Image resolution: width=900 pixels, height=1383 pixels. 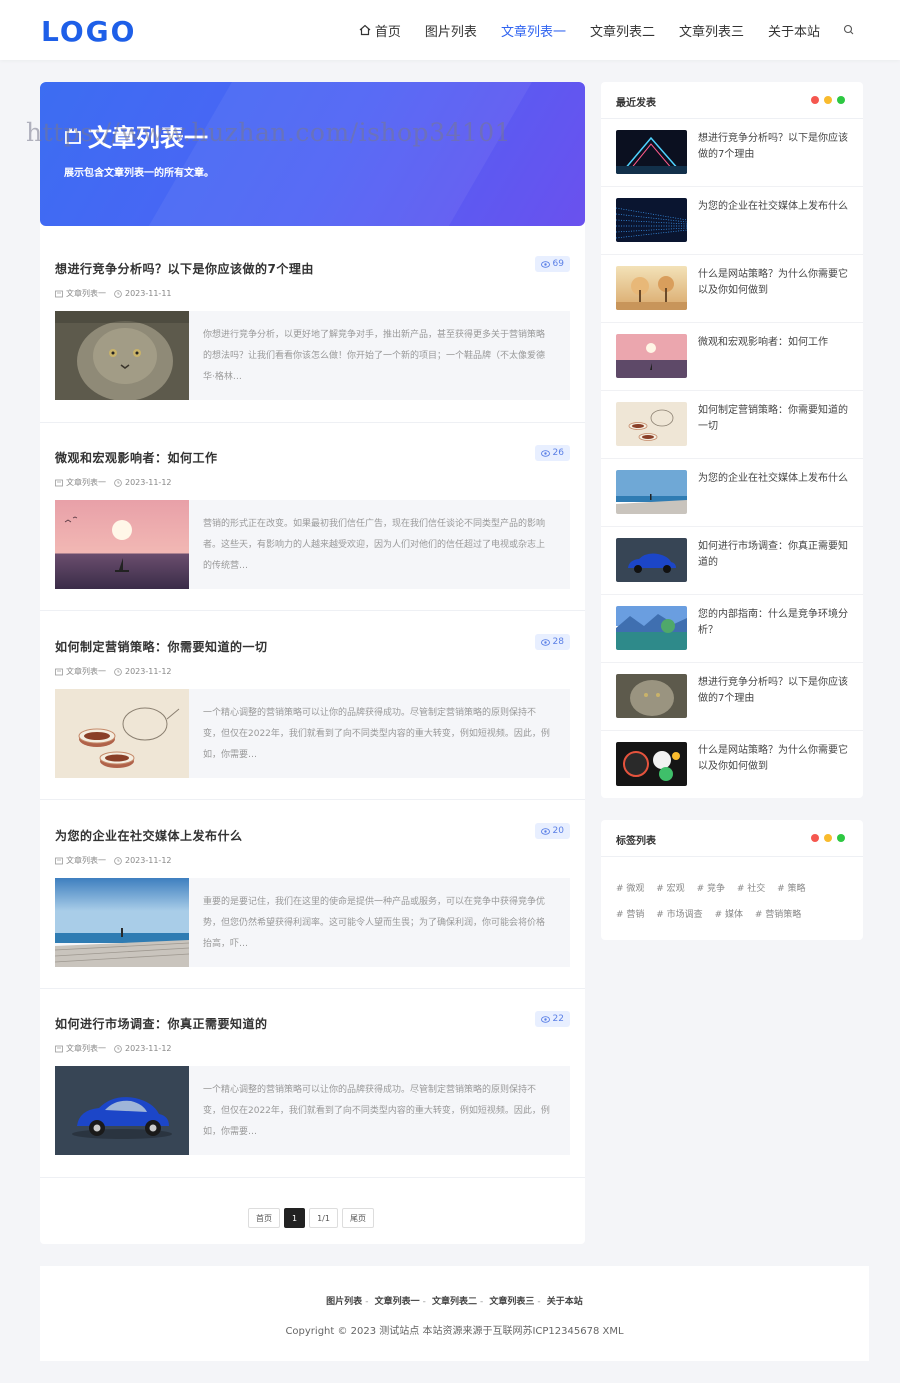 I want to click on footer-link: 文章列表三, so click(x=511, y=1302).